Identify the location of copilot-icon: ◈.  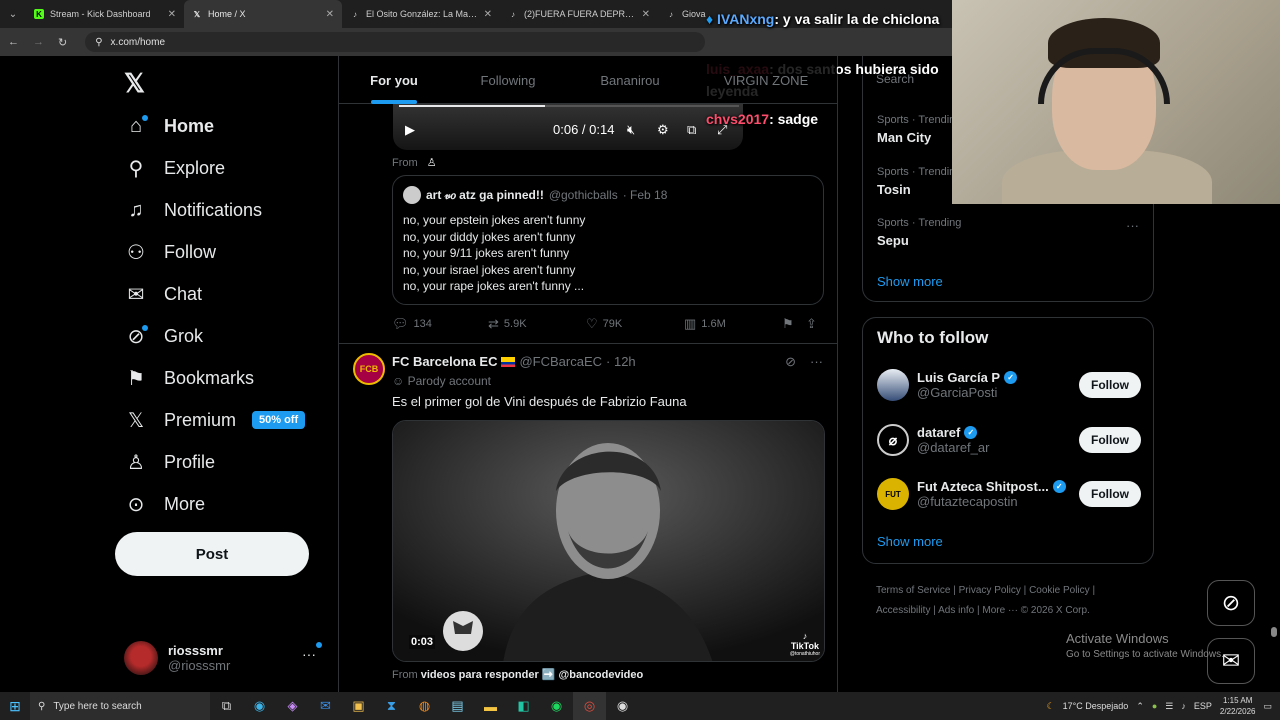
(292, 706).